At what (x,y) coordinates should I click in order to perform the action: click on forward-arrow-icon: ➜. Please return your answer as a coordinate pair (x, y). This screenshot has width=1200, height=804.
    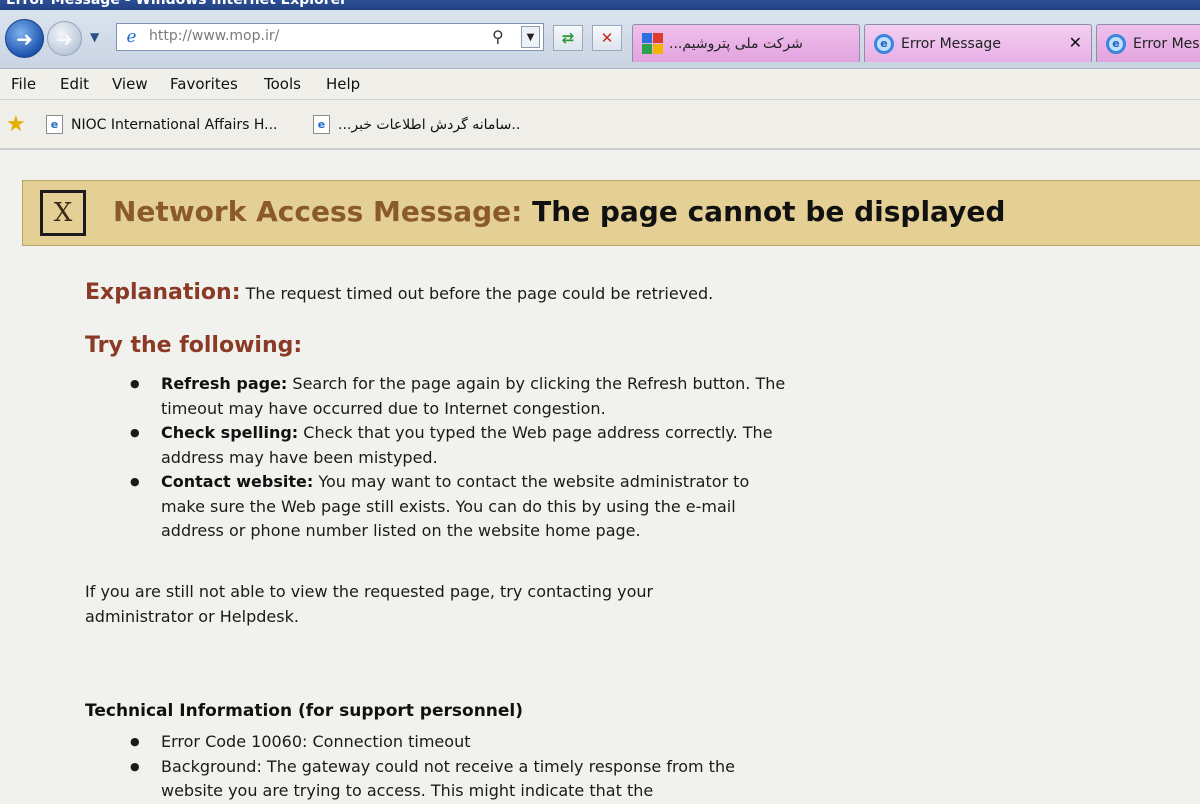
    Looking at the image, I should click on (64, 38).